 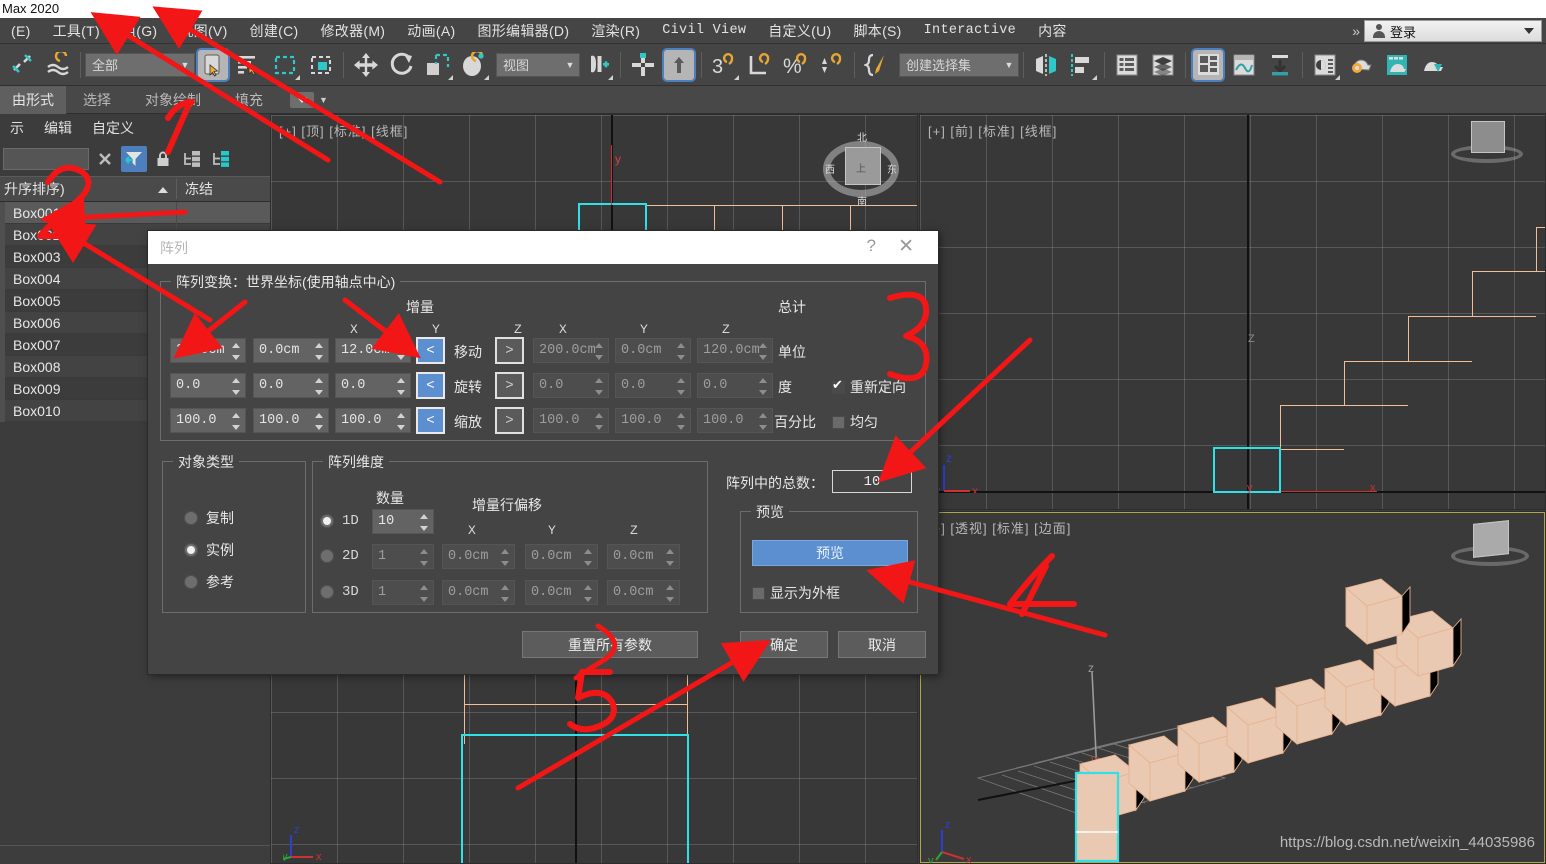 What do you see at coordinates (838, 422) in the screenshot?
I see `uniform-checkbox` at bounding box center [838, 422].